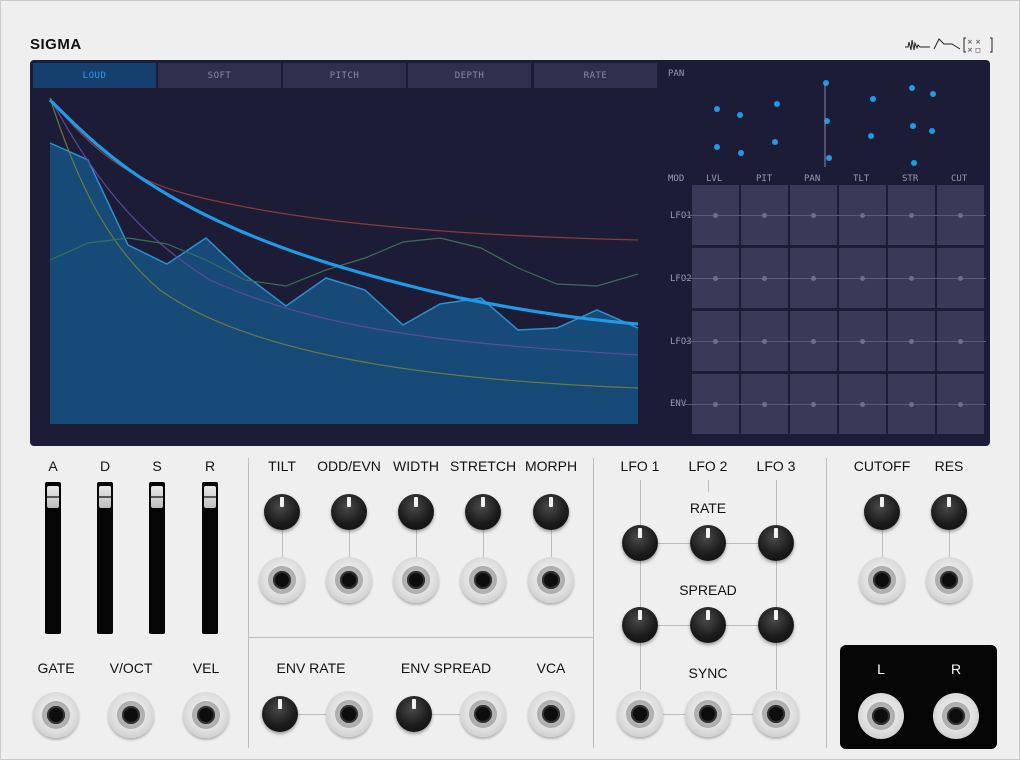 The image size is (1020, 760). Describe the element at coordinates (56, 668) in the screenshot. I see `gate-label: GATE` at that location.